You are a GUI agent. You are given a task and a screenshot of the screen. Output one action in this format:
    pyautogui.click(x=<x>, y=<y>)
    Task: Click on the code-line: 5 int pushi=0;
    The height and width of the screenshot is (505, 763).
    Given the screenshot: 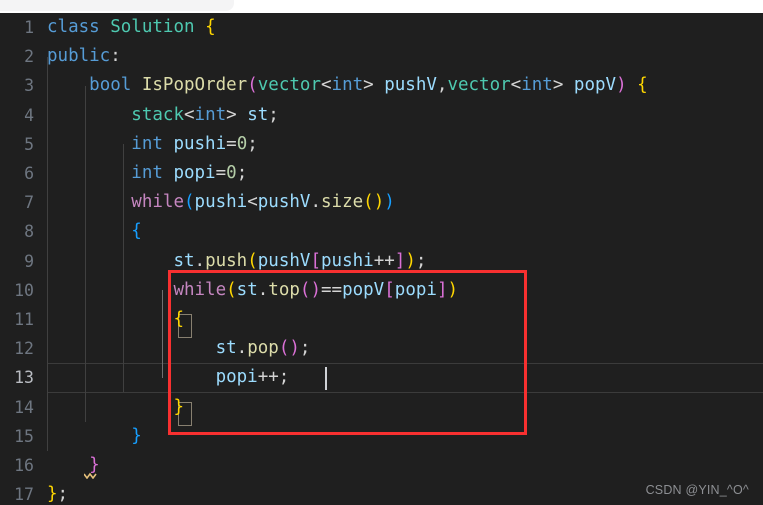 What is the action you would take?
    pyautogui.click(x=381, y=144)
    